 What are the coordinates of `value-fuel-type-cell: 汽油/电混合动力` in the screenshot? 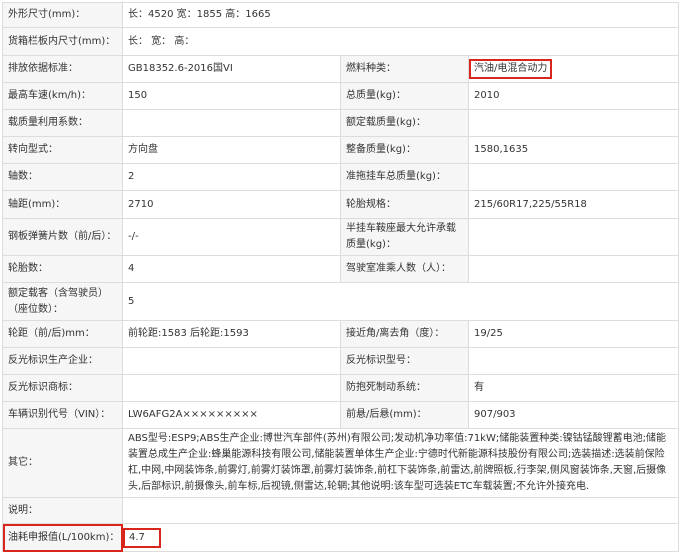 It's located at (573, 69).